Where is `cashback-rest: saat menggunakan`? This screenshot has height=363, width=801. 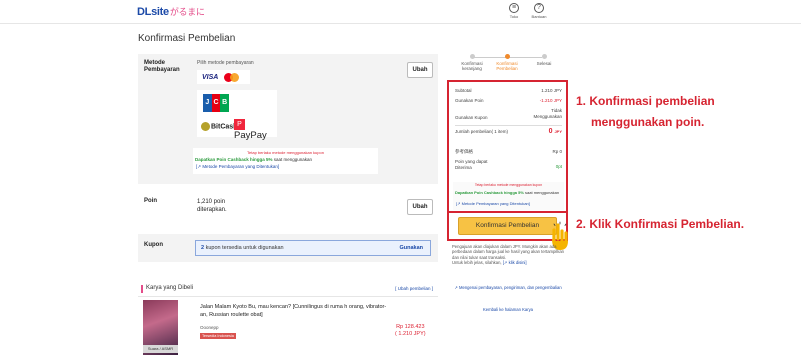 cashback-rest: saat menggunakan is located at coordinates (292, 159).